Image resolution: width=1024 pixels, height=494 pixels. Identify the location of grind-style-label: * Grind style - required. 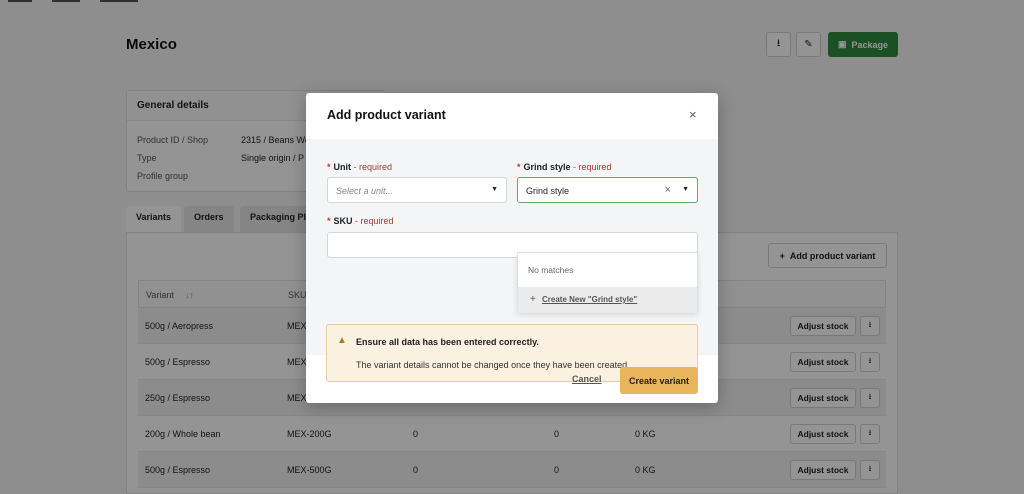
(564, 167).